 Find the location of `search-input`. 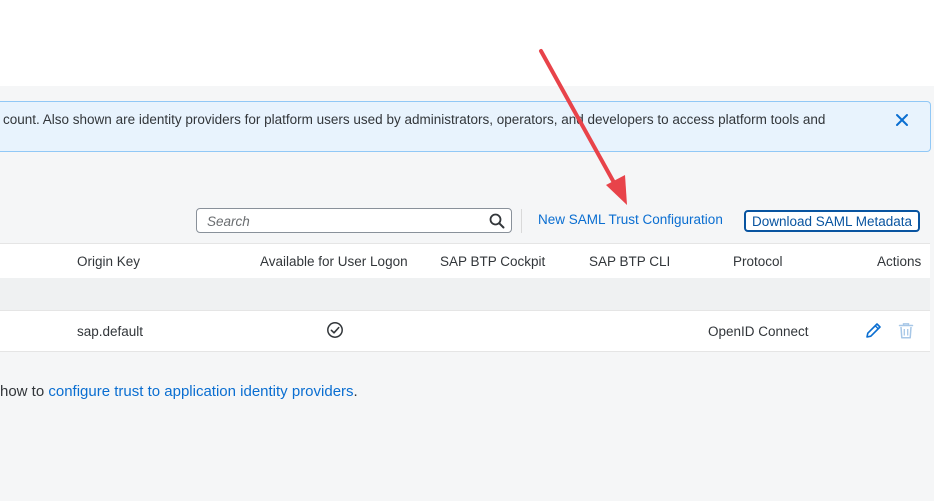

search-input is located at coordinates (342, 221).